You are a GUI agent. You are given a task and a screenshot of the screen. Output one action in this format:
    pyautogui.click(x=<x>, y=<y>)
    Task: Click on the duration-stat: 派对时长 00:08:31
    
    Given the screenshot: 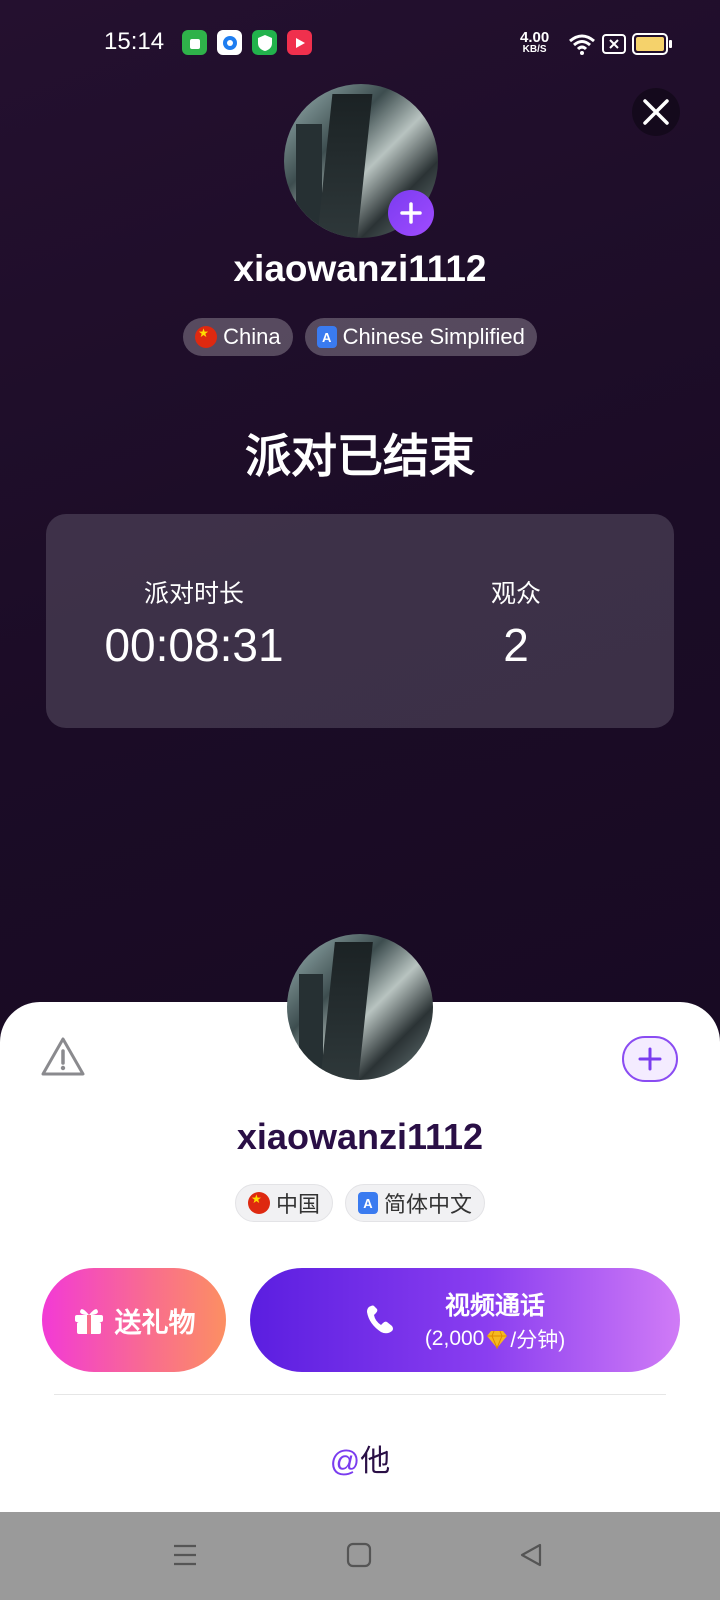 What is the action you would take?
    pyautogui.click(x=194, y=625)
    